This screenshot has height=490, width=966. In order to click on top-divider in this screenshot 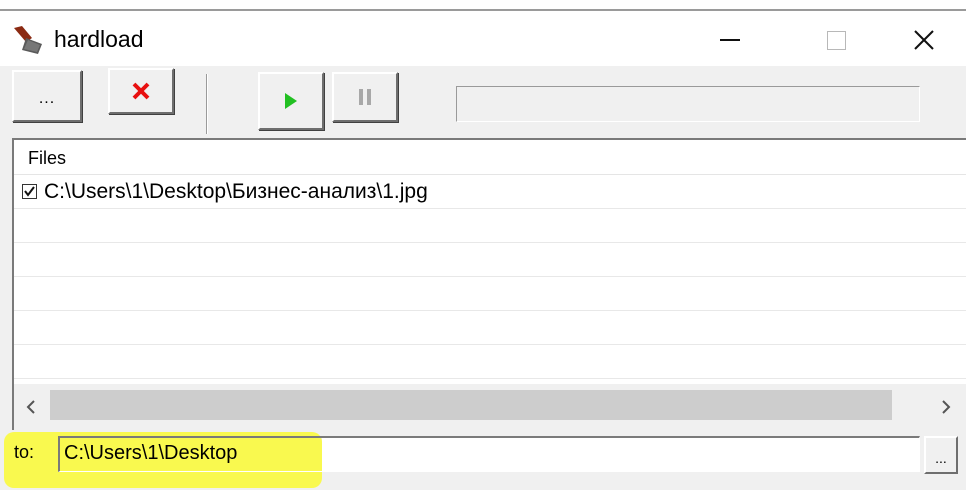, I will do `click(483, 10)`.